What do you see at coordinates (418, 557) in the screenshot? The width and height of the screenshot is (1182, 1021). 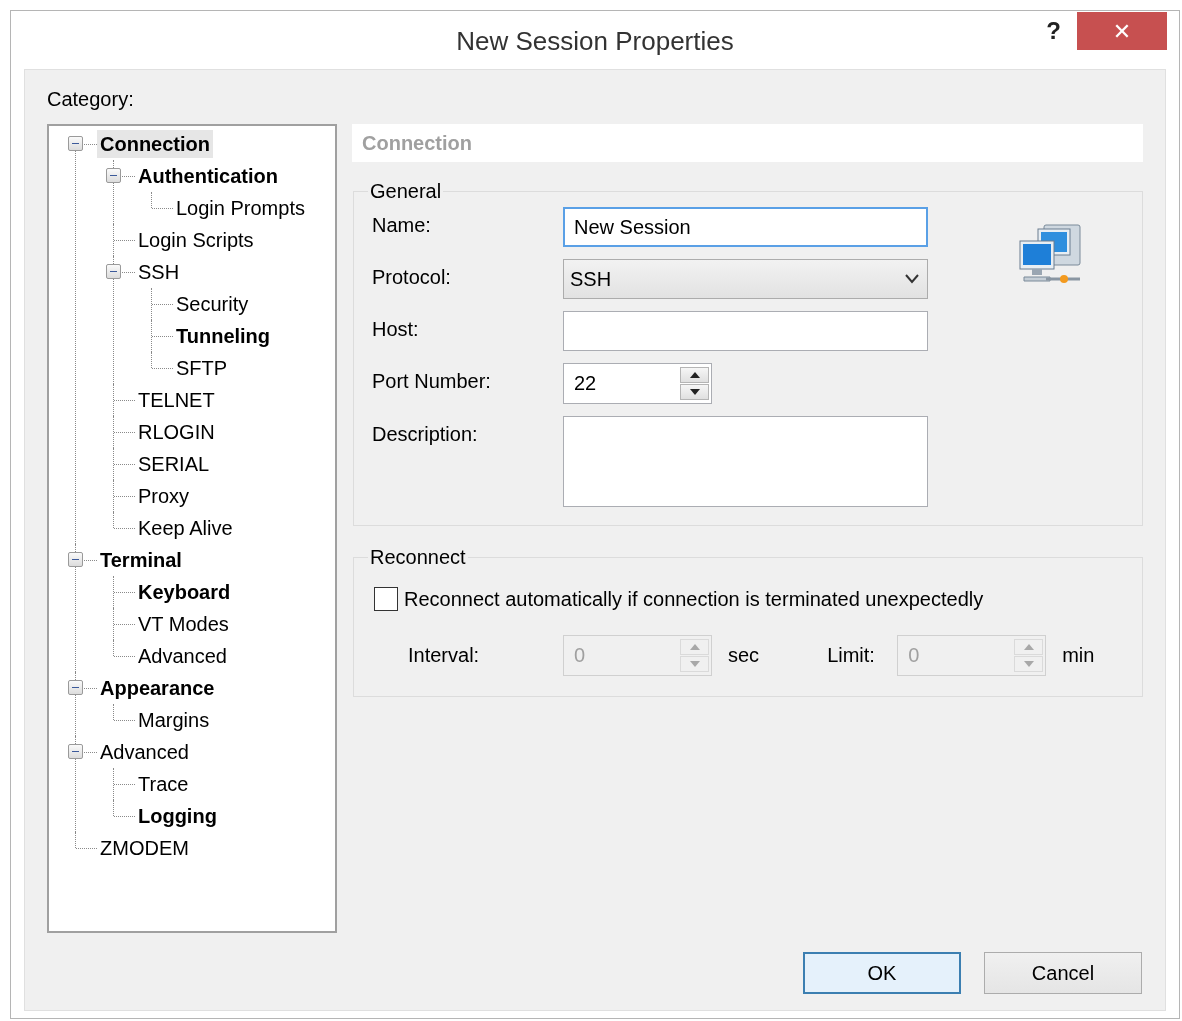 I see `group-title: Reconnect` at bounding box center [418, 557].